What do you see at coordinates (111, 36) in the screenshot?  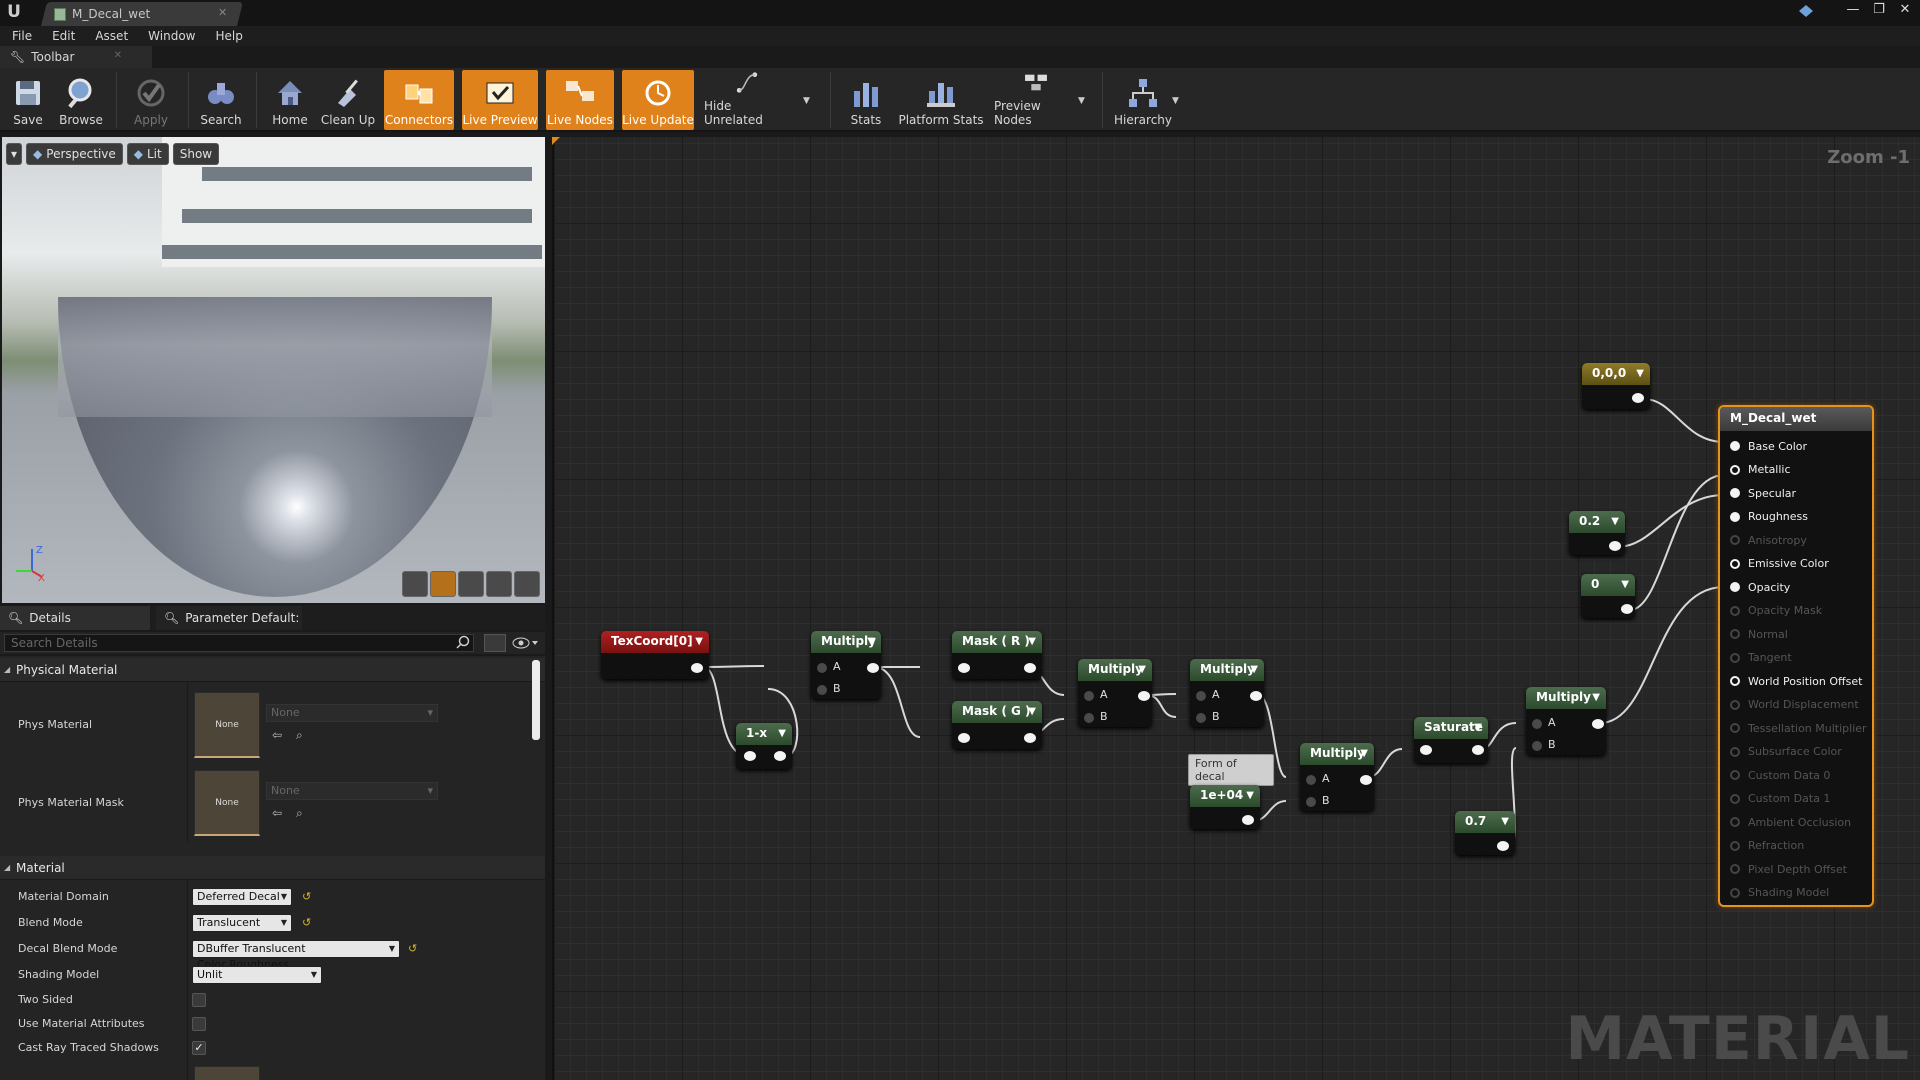 I see `menu-asset: Asset` at bounding box center [111, 36].